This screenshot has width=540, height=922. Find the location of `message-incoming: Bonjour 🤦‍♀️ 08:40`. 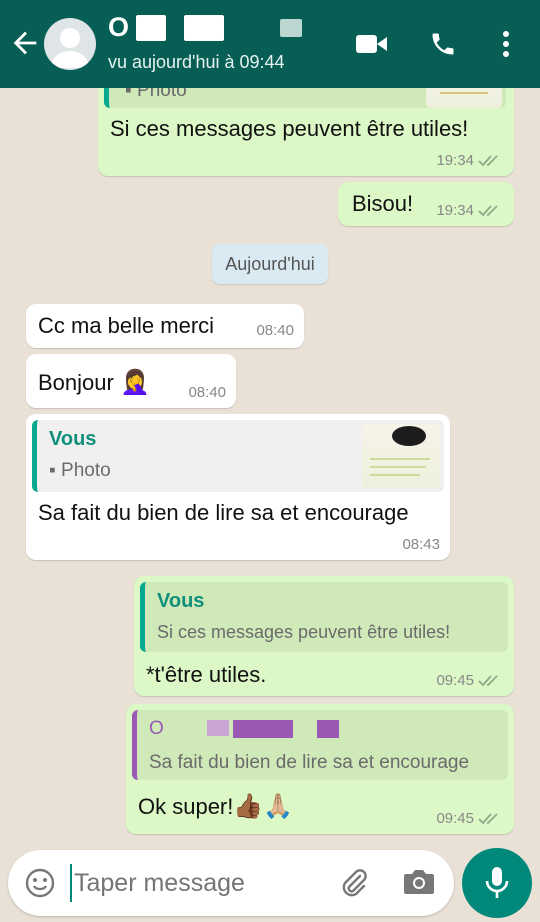

message-incoming: Bonjour 🤦‍♀️ 08:40 is located at coordinates (131, 381).